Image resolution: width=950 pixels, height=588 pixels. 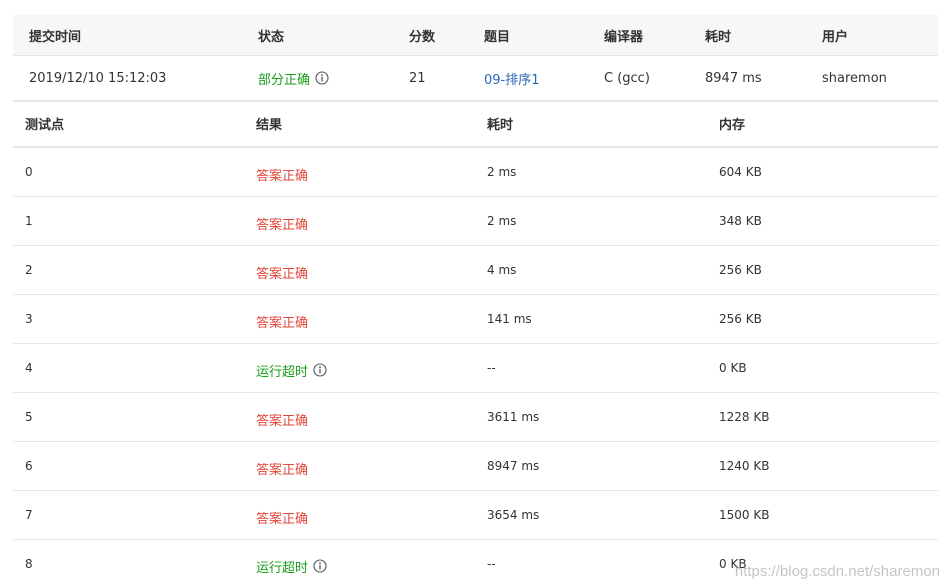 I want to click on submit-time: 2019/12/10 15:12:03, so click(x=98, y=78).